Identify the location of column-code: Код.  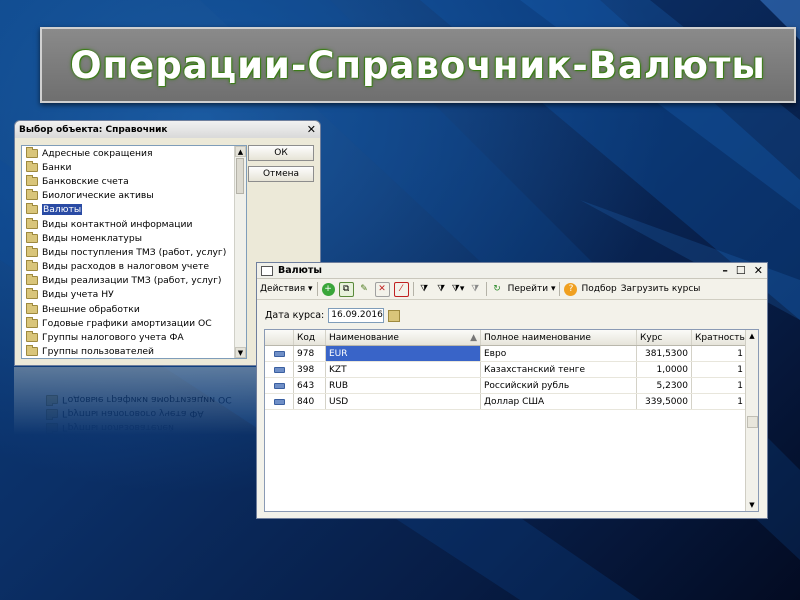
(310, 337).